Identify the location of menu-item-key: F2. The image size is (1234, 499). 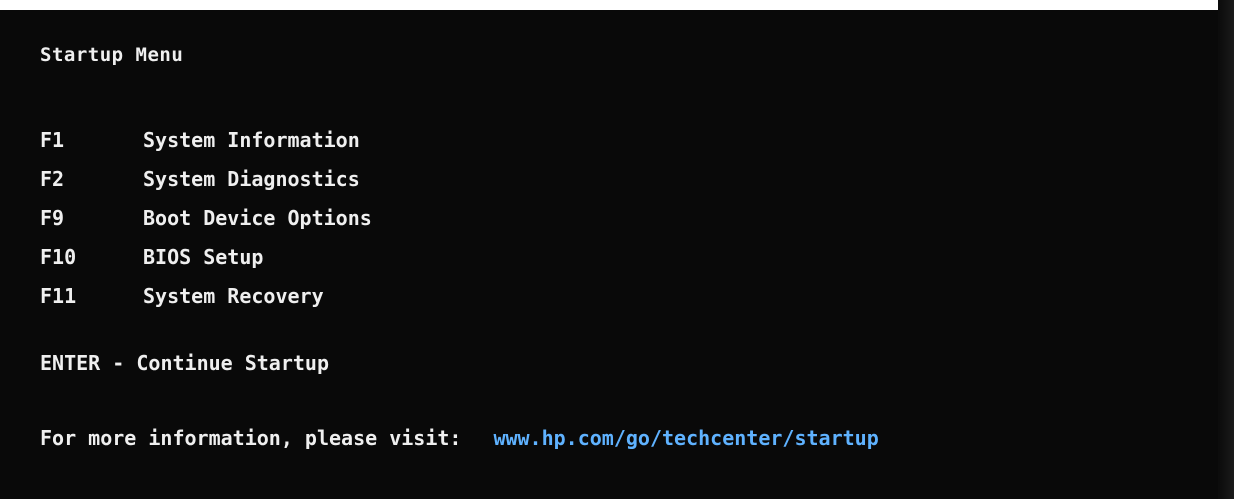
(52, 178).